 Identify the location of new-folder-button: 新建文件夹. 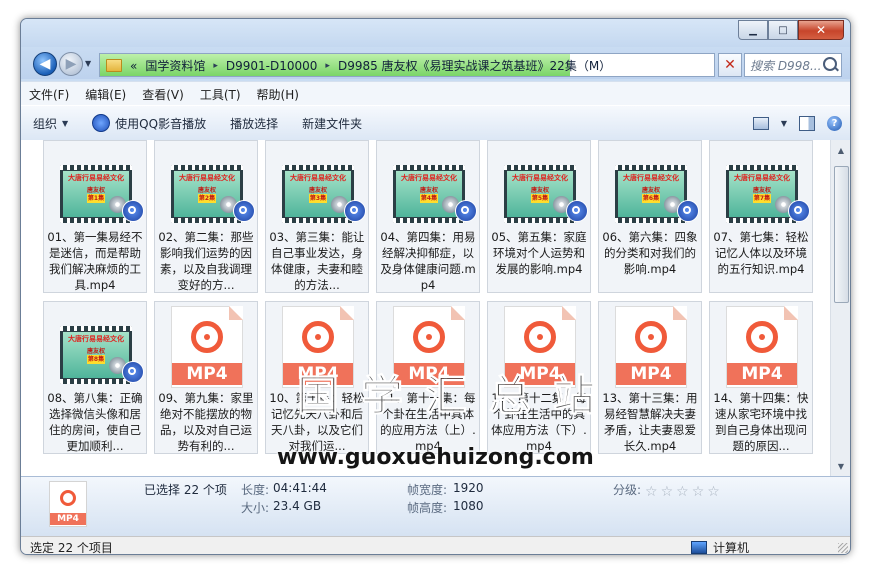
(332, 123).